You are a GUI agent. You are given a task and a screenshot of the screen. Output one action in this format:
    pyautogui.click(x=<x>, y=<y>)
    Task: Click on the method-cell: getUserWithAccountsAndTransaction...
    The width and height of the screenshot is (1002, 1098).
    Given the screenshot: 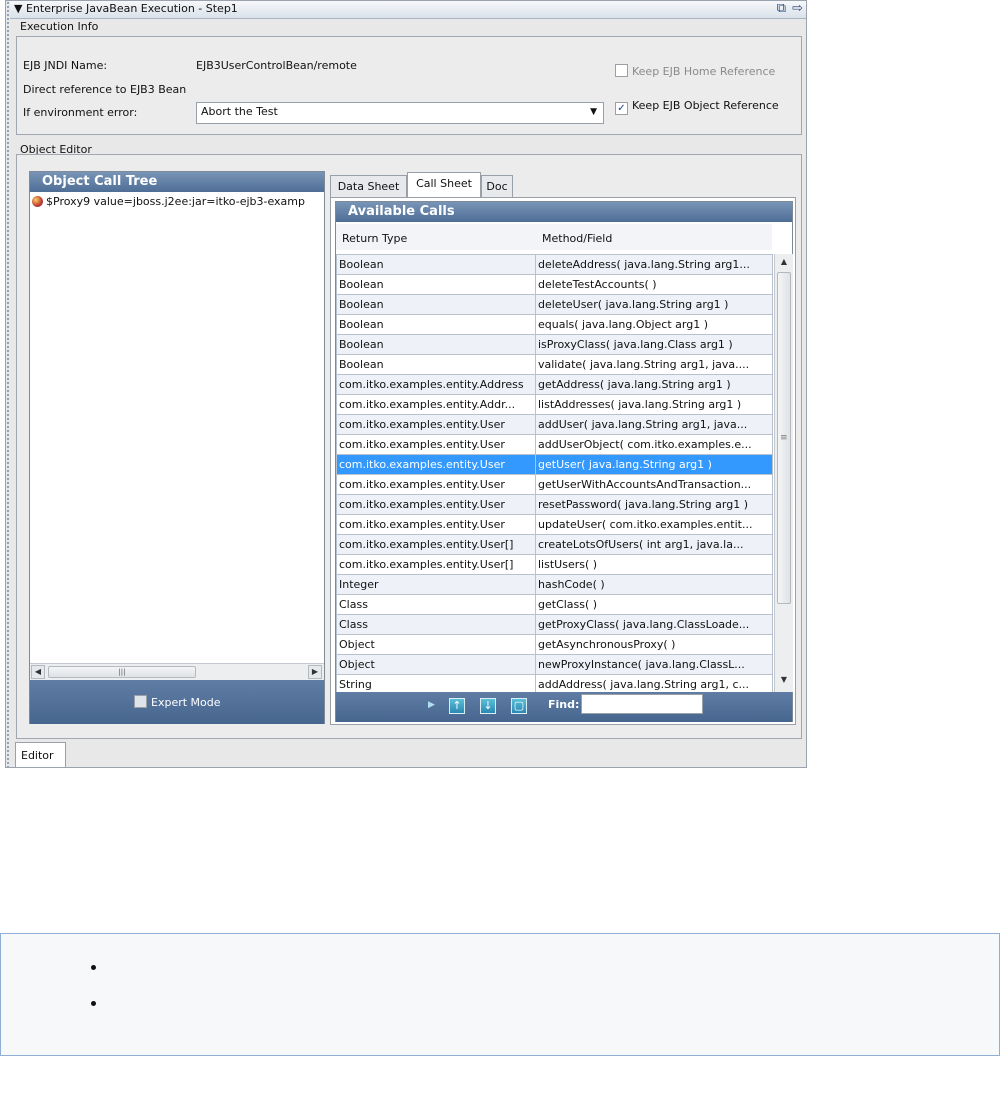 What is the action you would take?
    pyautogui.click(x=654, y=484)
    